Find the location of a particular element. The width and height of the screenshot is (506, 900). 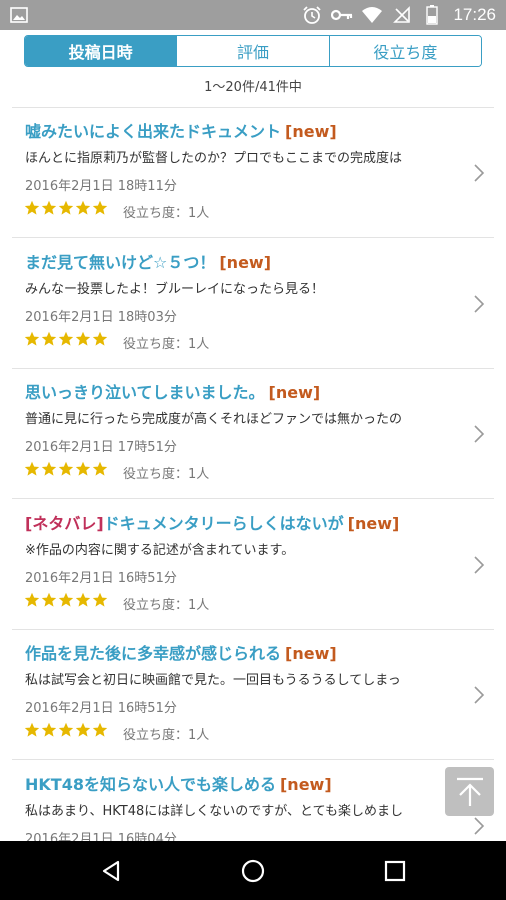

review-title-text: まだ見て無いけど☆５つ！ is located at coordinates (120, 262).